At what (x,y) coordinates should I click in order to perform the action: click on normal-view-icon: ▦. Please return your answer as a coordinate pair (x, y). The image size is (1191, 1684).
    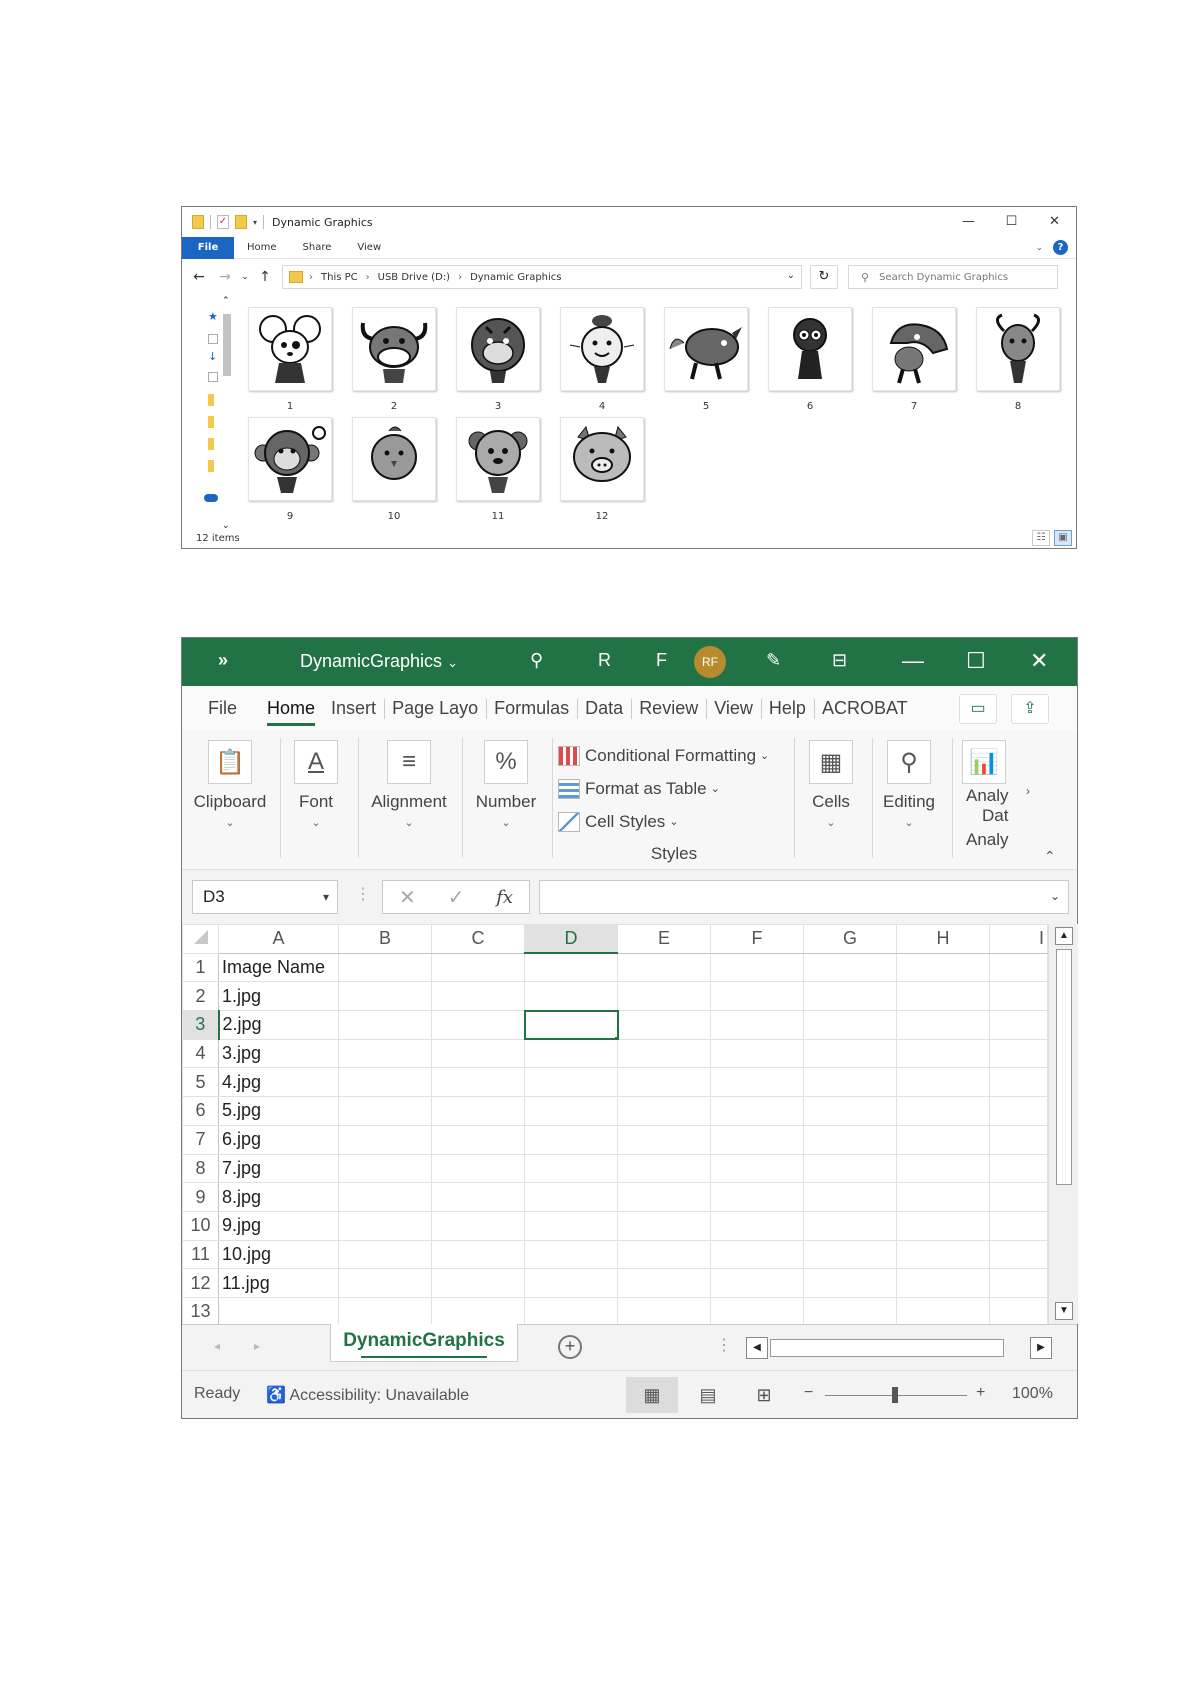
    Looking at the image, I should click on (652, 1395).